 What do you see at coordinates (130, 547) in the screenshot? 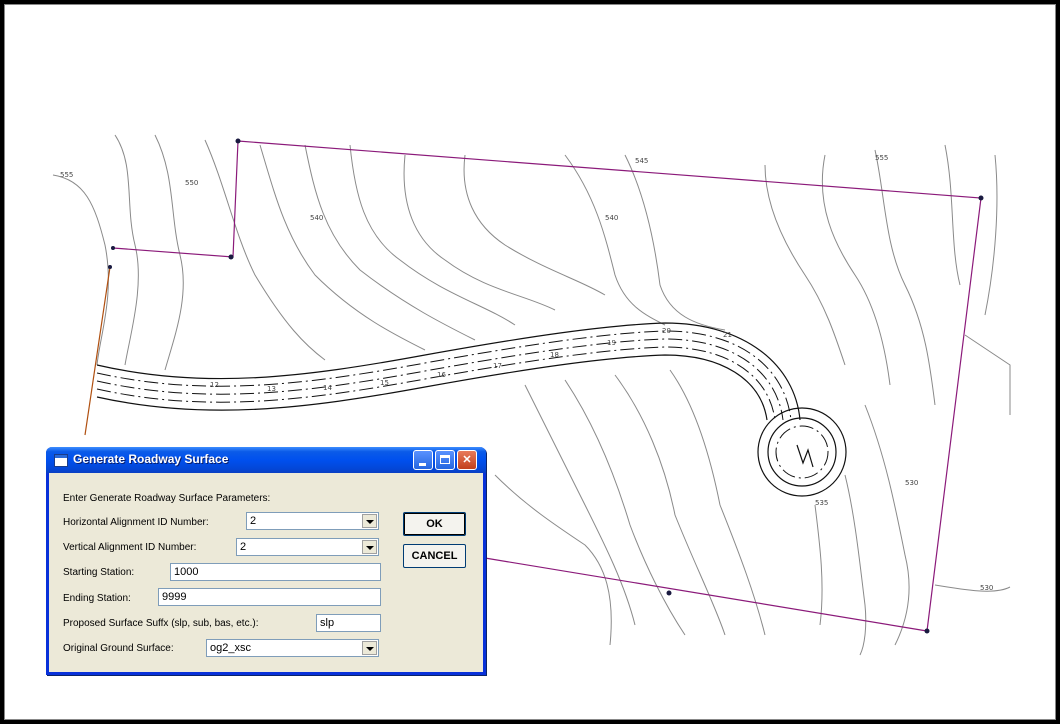
I see `vertical-alignment-label: Vertical Alignment ID Number:` at bounding box center [130, 547].